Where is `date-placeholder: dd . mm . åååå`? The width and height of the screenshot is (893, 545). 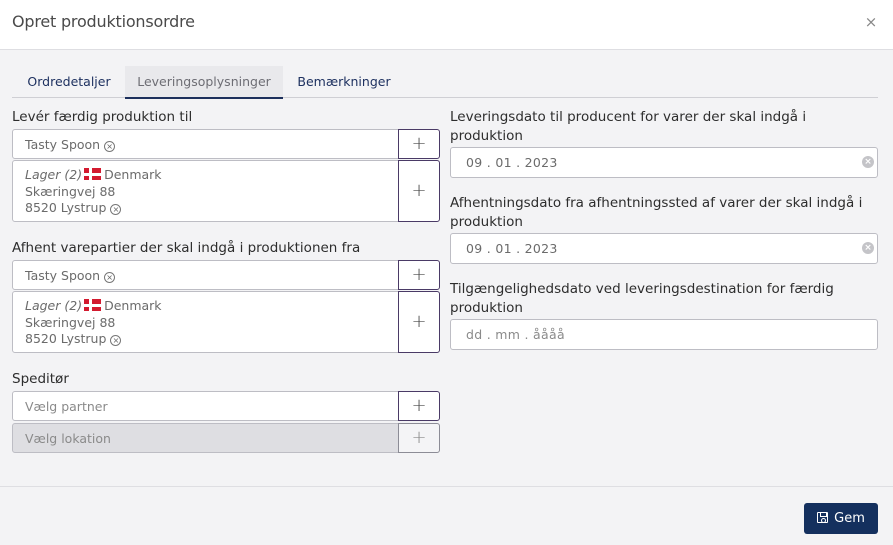
date-placeholder: dd . mm . åååå is located at coordinates (515, 334).